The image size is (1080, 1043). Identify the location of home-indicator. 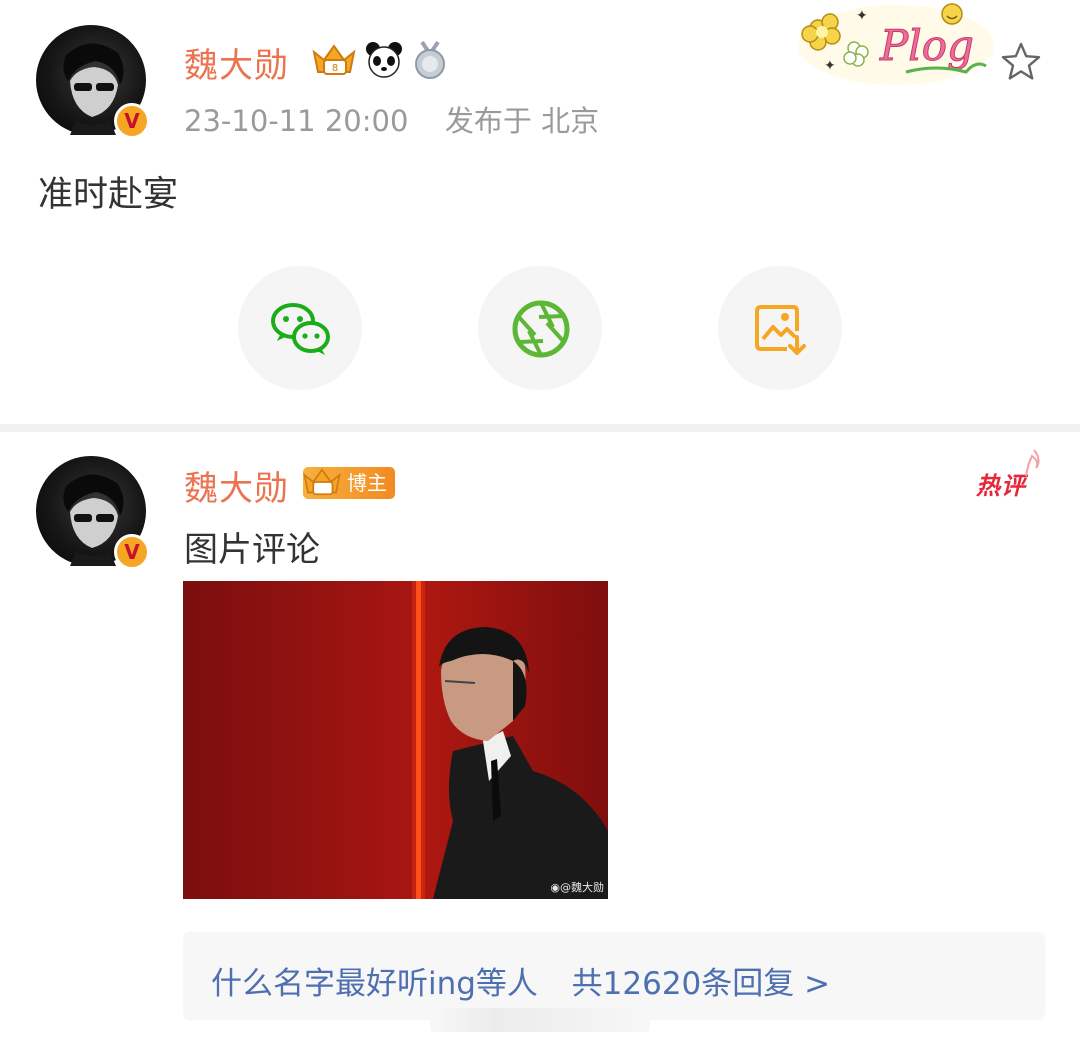
(540, 1020).